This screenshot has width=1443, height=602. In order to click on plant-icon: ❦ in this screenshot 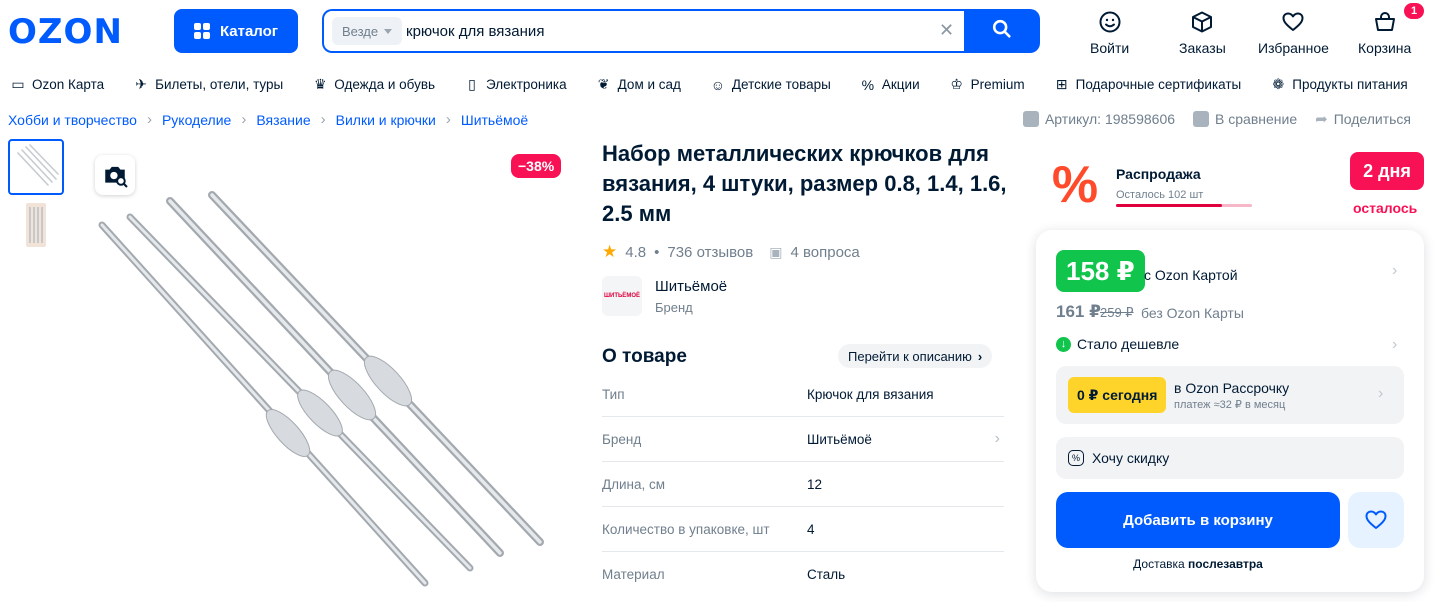, I will do `click(603, 84)`.